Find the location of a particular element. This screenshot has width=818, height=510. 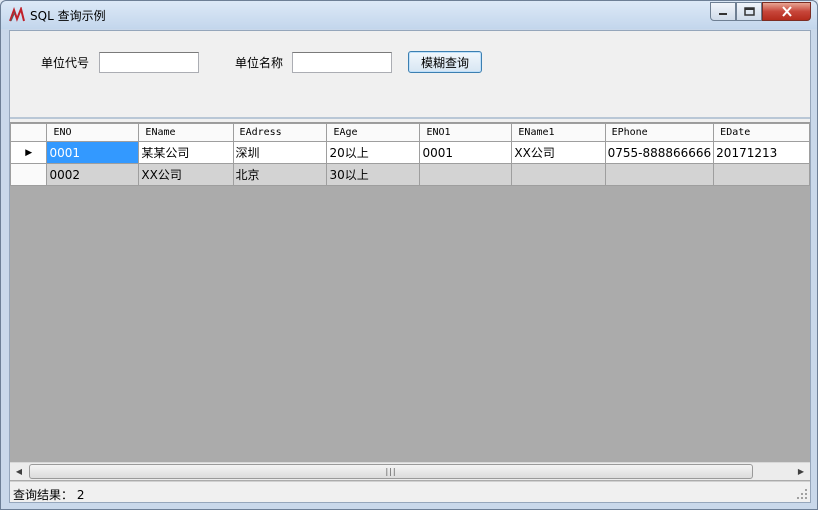

close-icon is located at coordinates (786, 11).